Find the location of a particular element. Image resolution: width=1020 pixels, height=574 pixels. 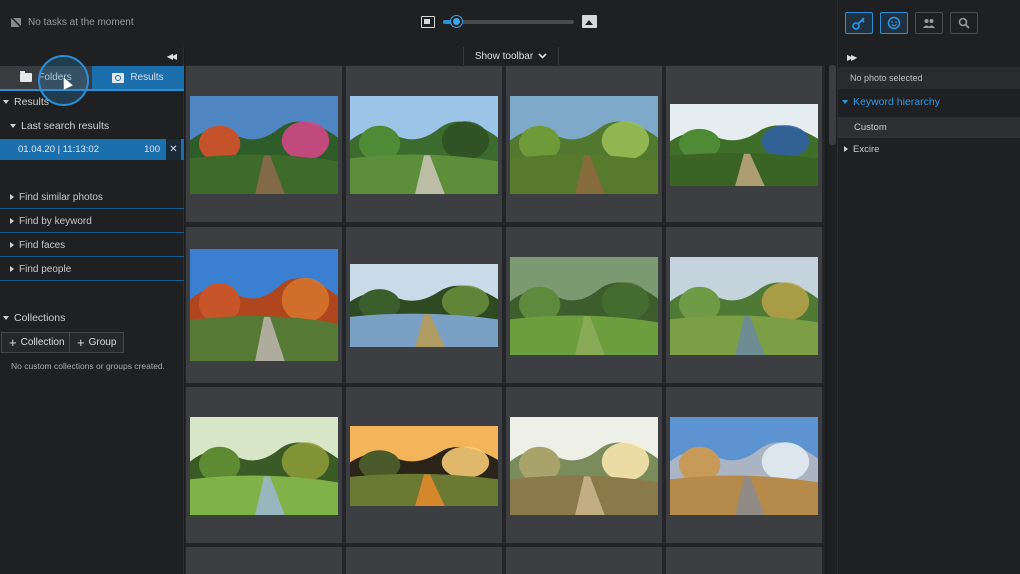

people-button is located at coordinates (929, 23).